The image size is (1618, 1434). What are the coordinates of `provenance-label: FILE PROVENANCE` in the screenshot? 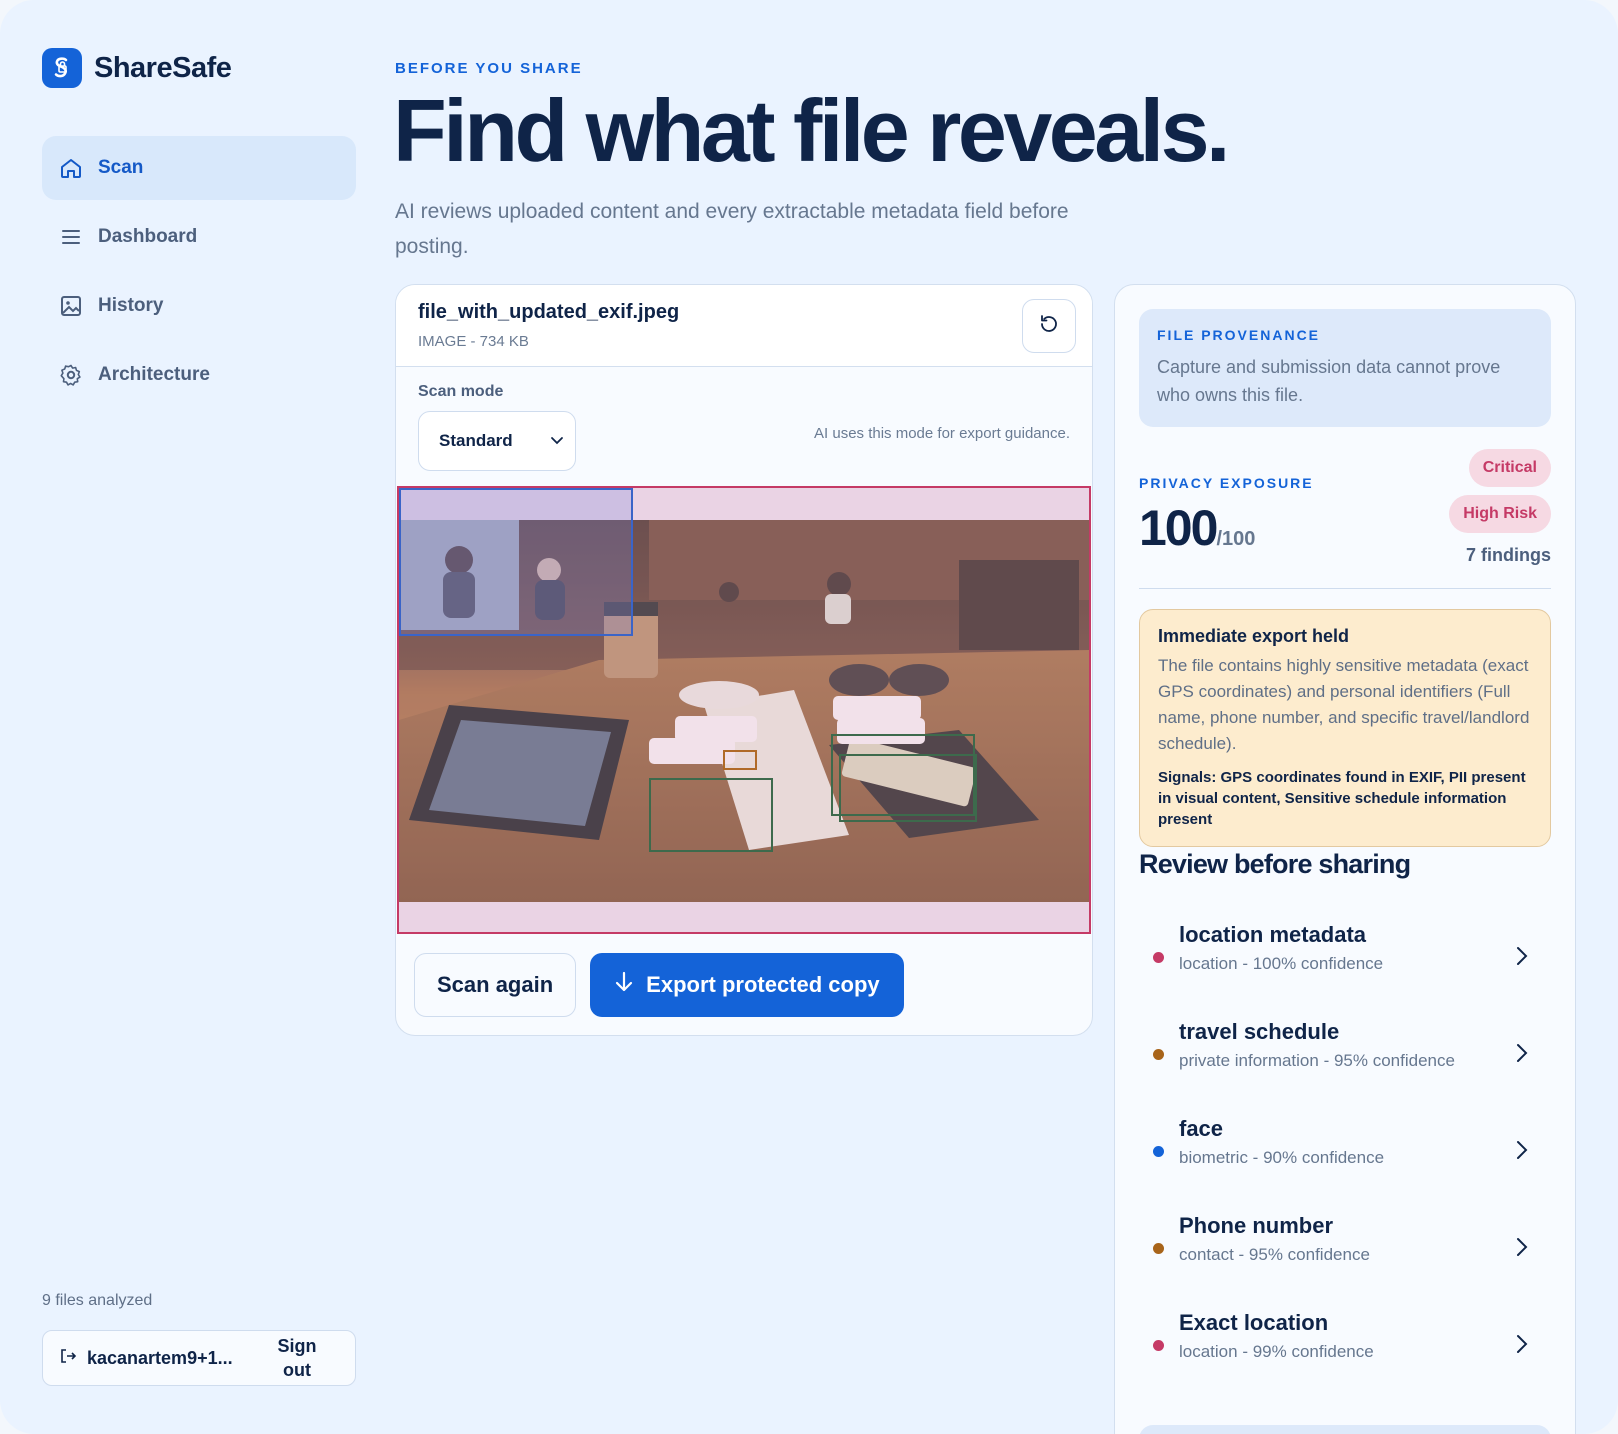 It's located at (1239, 335).